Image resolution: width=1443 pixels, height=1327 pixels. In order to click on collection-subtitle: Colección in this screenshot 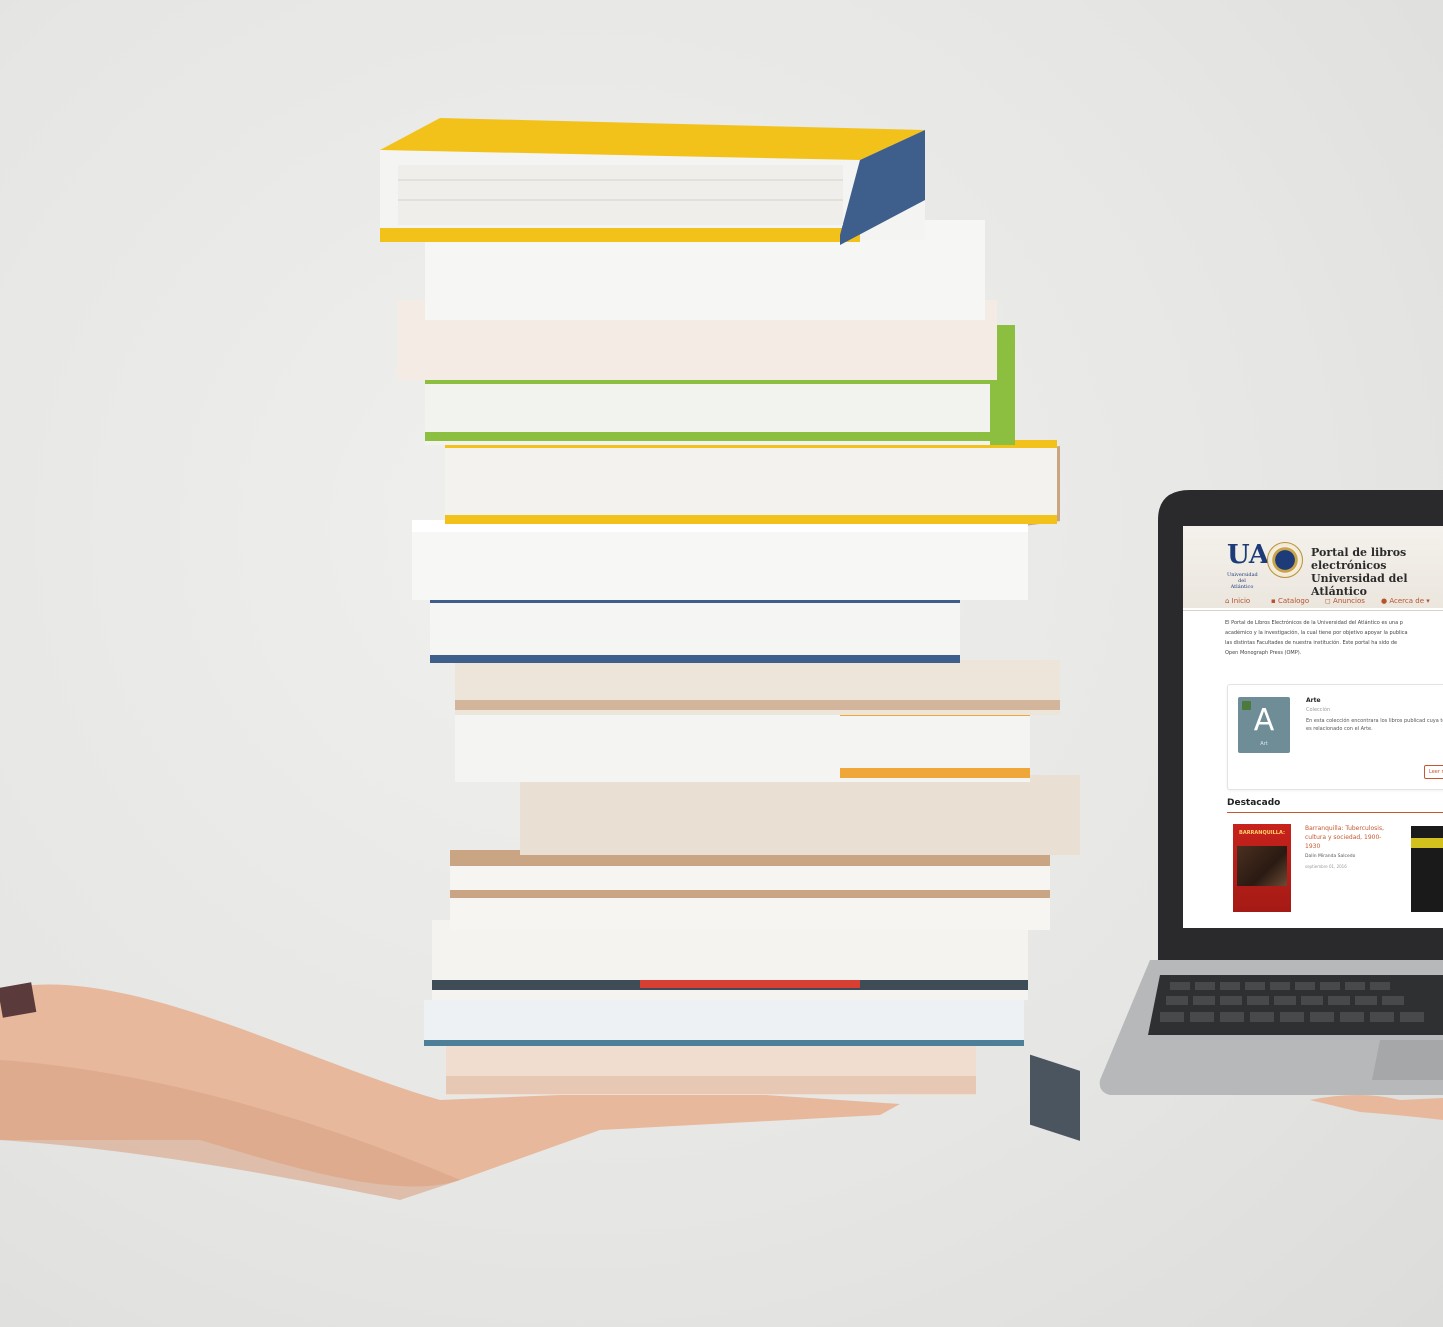, I will do `click(1318, 710)`.